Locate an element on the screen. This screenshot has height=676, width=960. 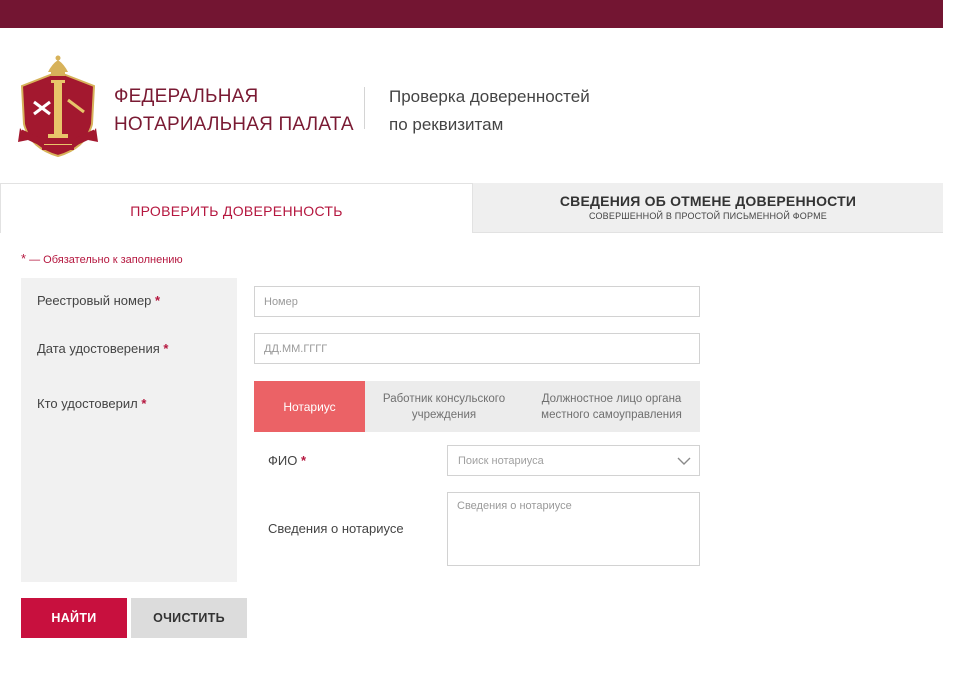
notary-search-select: Поиск нотариуса is located at coordinates (573, 460).